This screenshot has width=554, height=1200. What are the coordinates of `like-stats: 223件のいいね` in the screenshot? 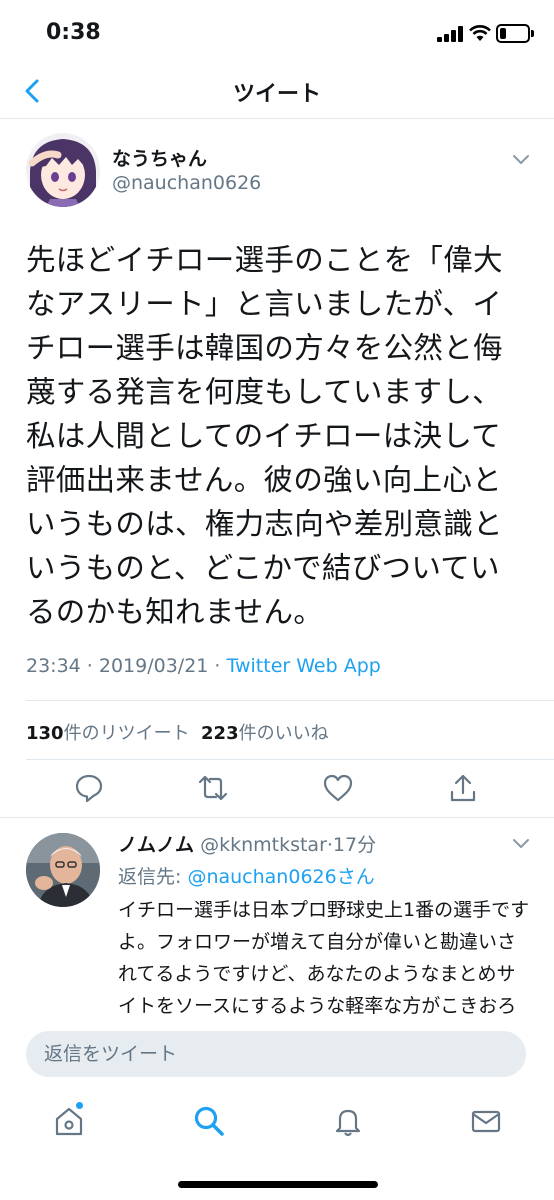 It's located at (265, 733).